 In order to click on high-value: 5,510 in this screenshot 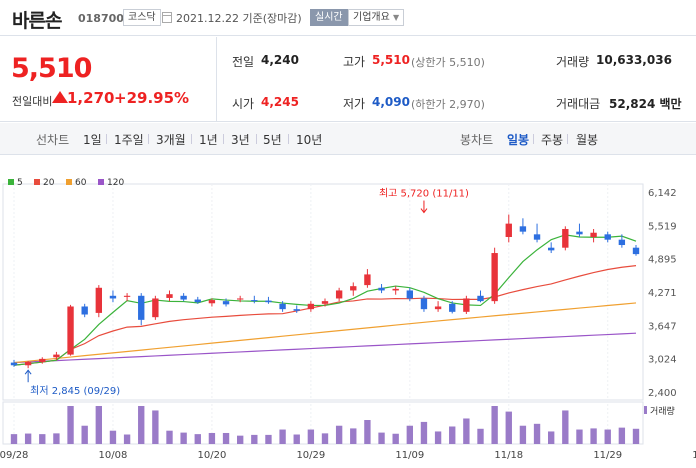, I will do `click(391, 60)`.